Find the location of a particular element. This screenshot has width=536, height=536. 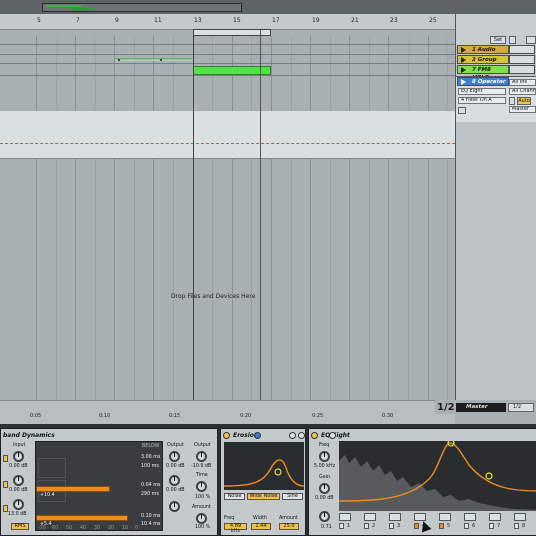

automation-device-chooser: EQ Eight is located at coordinates (482, 91).